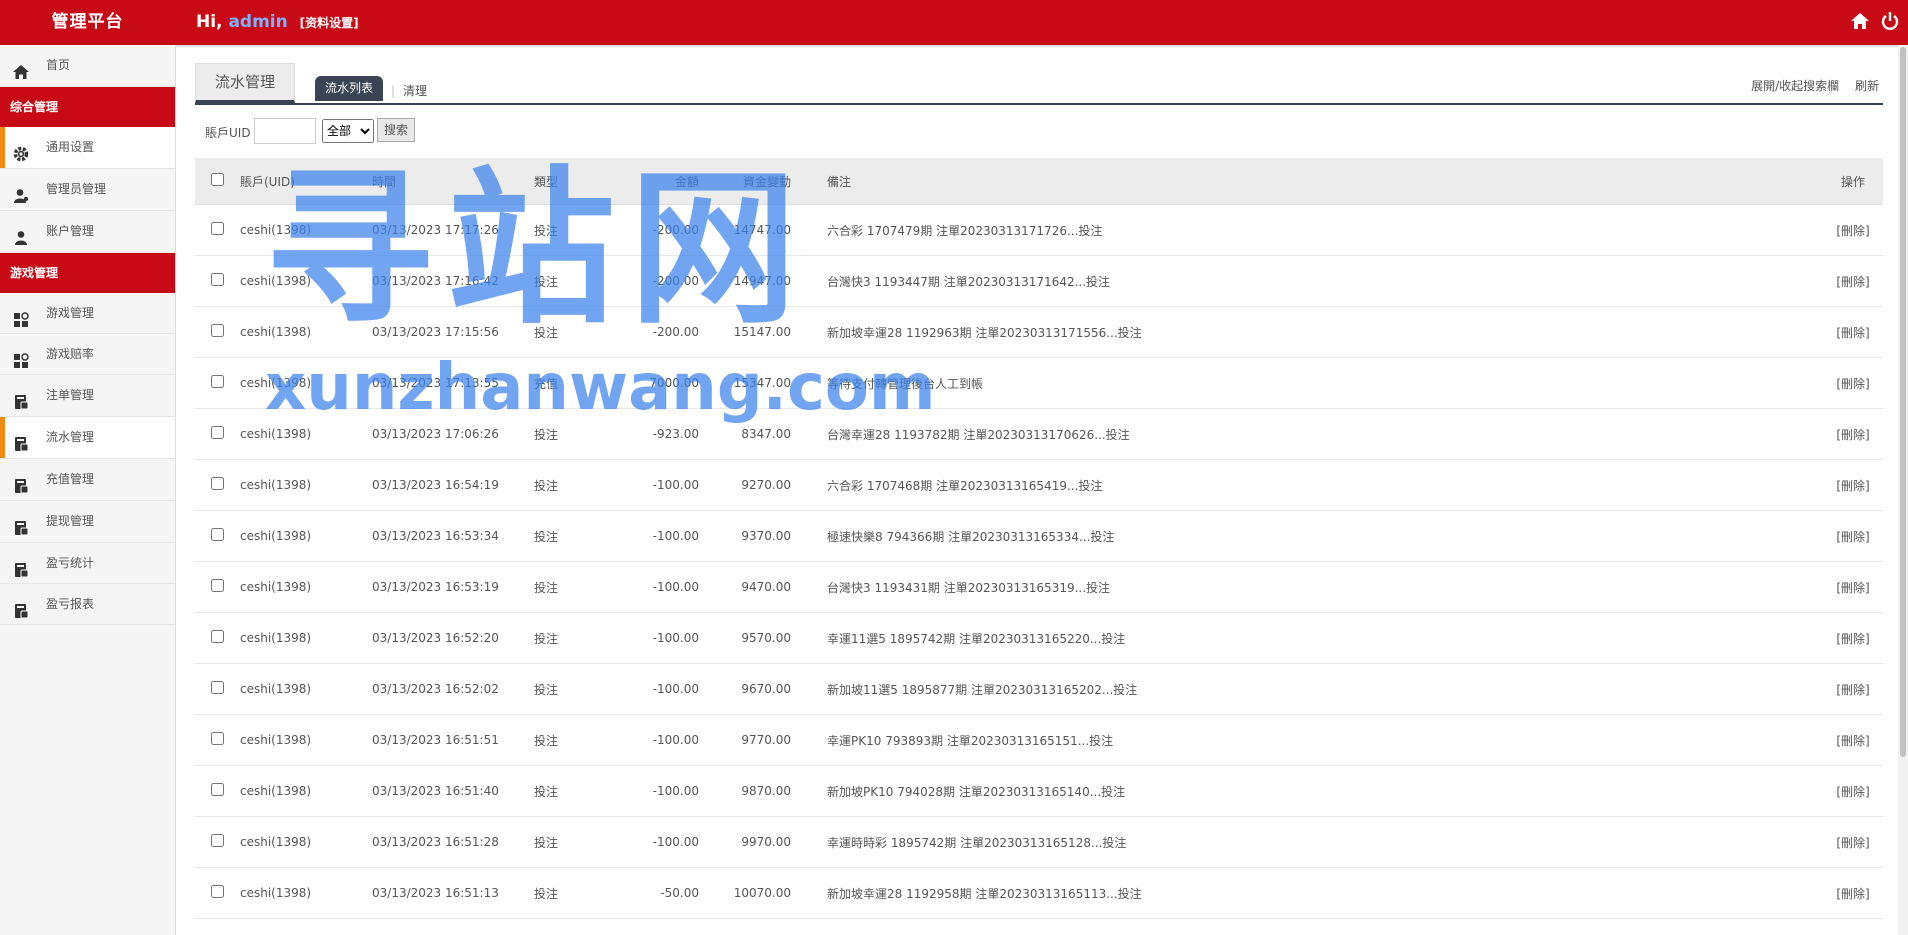 The height and width of the screenshot is (935, 1908). What do you see at coordinates (415, 90) in the screenshot?
I see `tab-clean: 清理` at bounding box center [415, 90].